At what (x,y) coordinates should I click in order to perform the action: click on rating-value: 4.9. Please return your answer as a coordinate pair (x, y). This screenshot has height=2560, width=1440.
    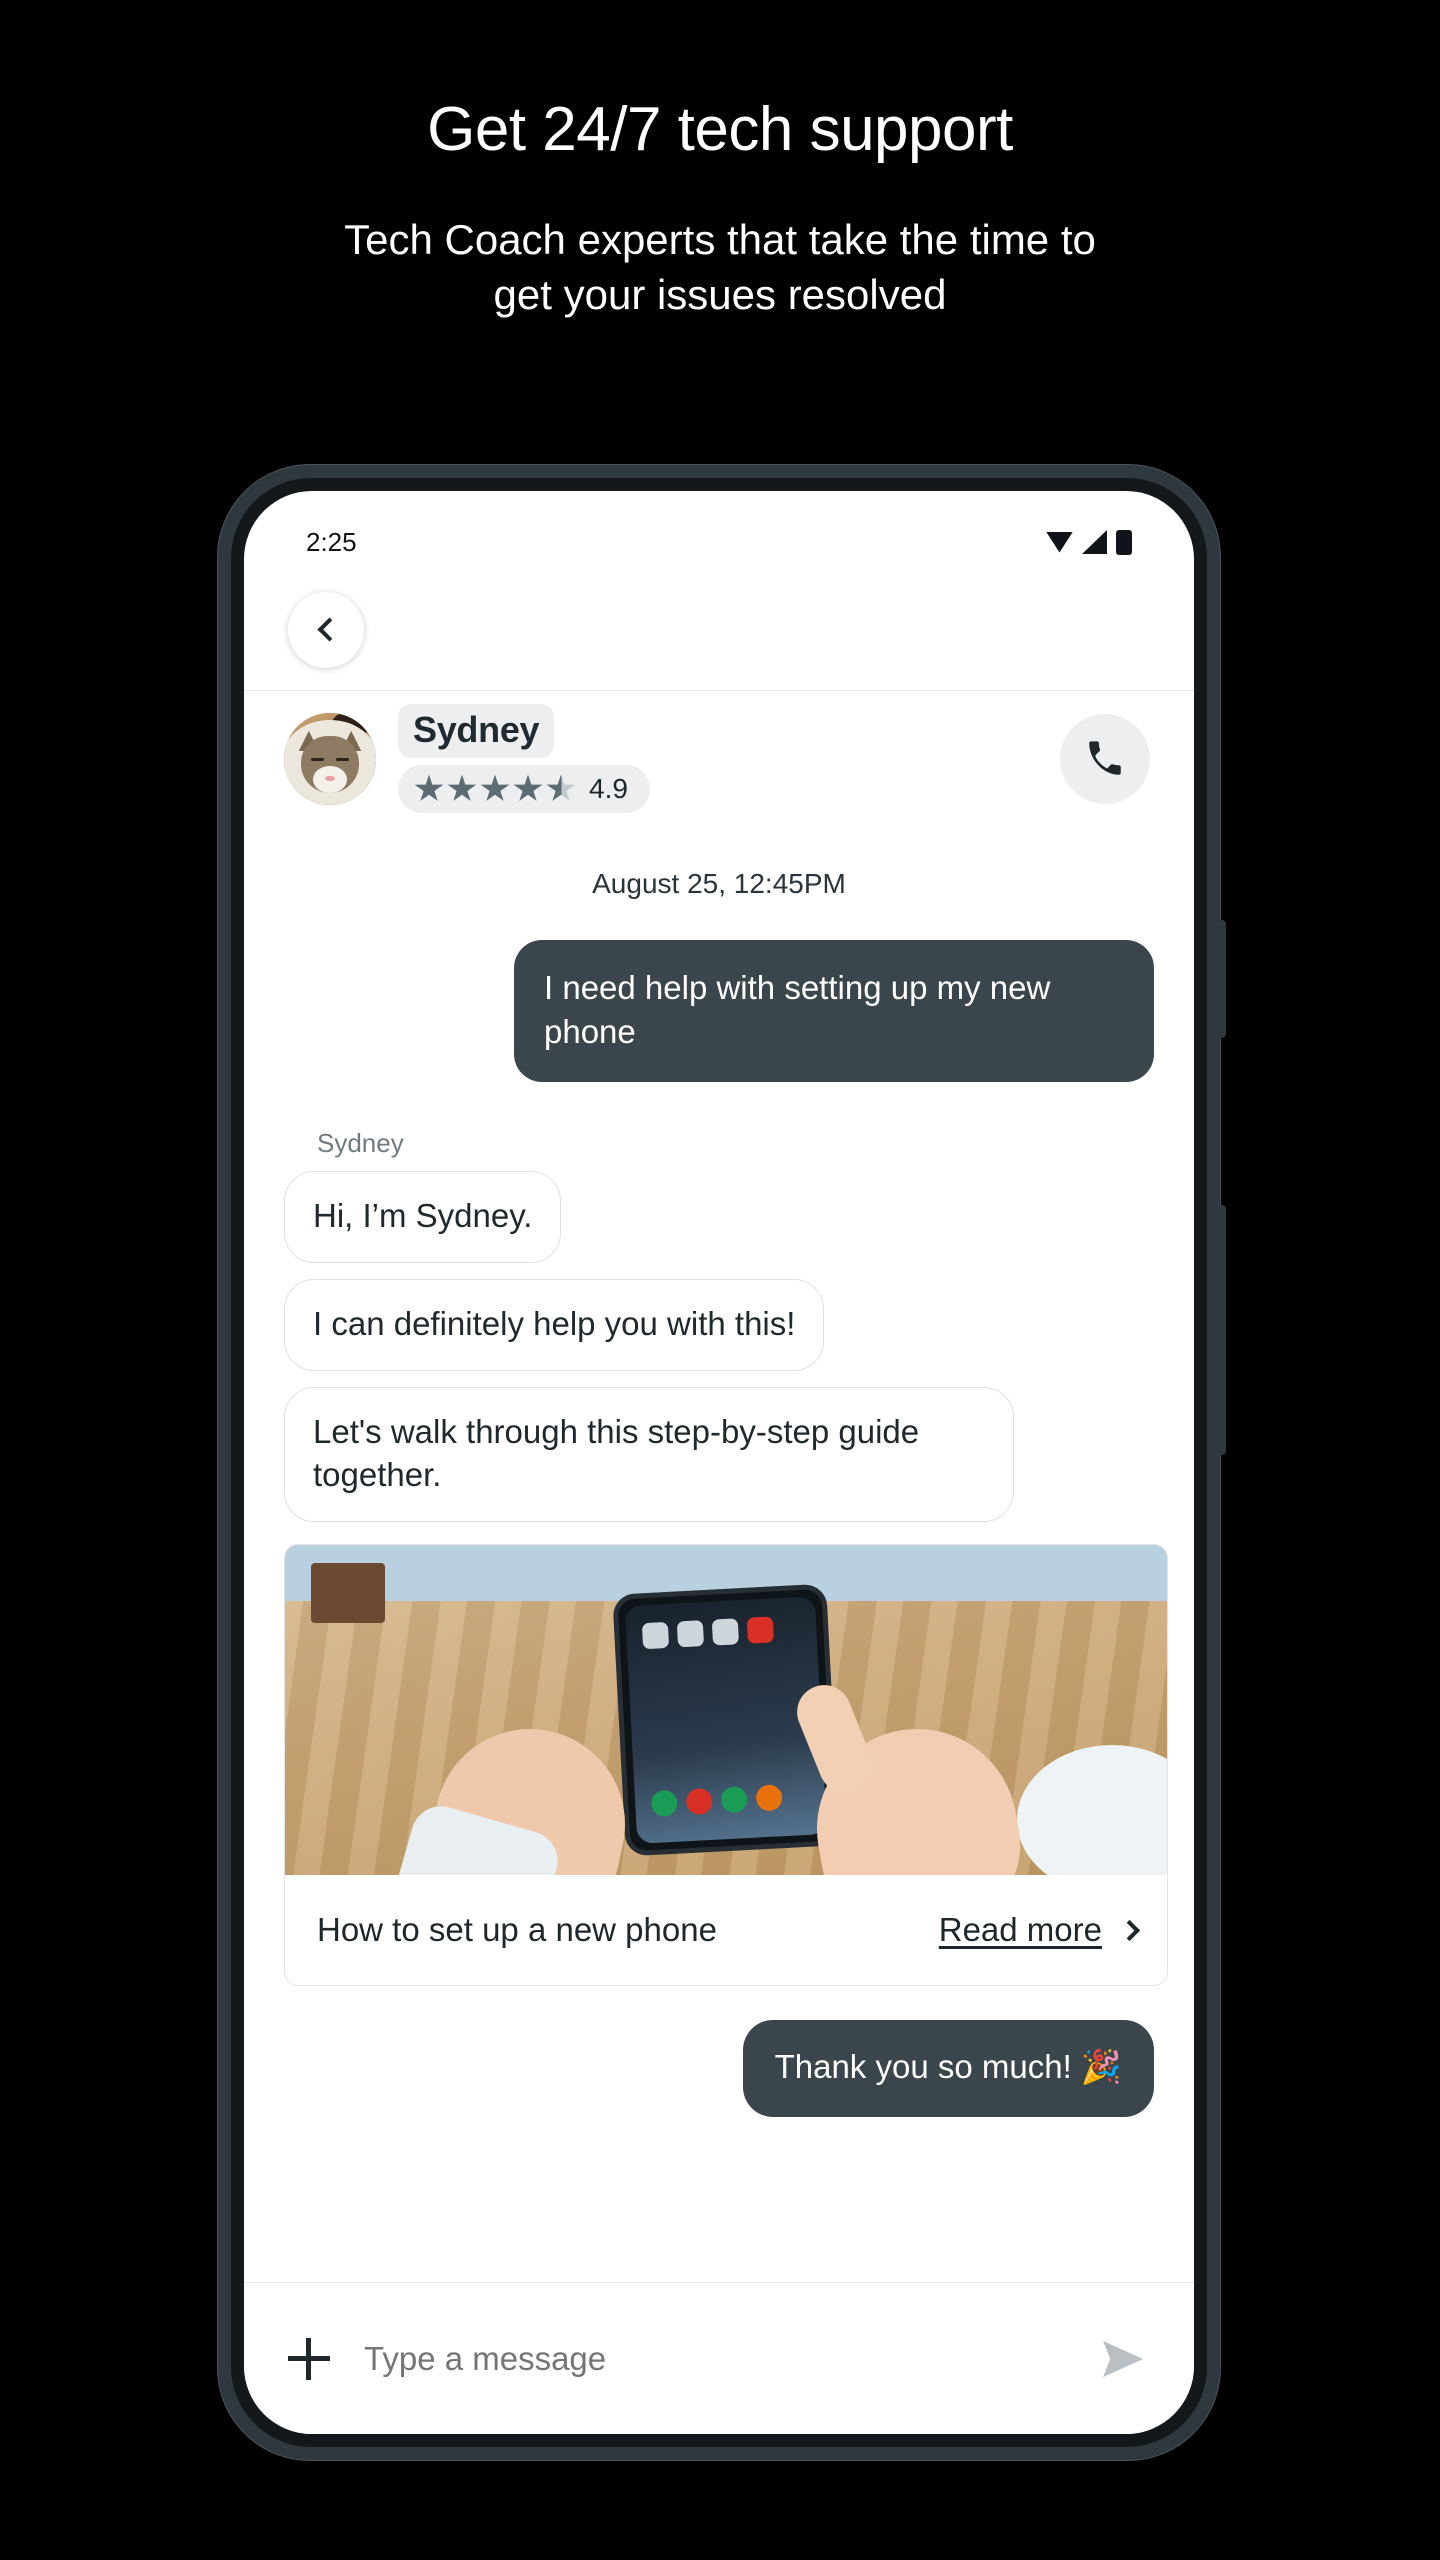
    Looking at the image, I should click on (608, 788).